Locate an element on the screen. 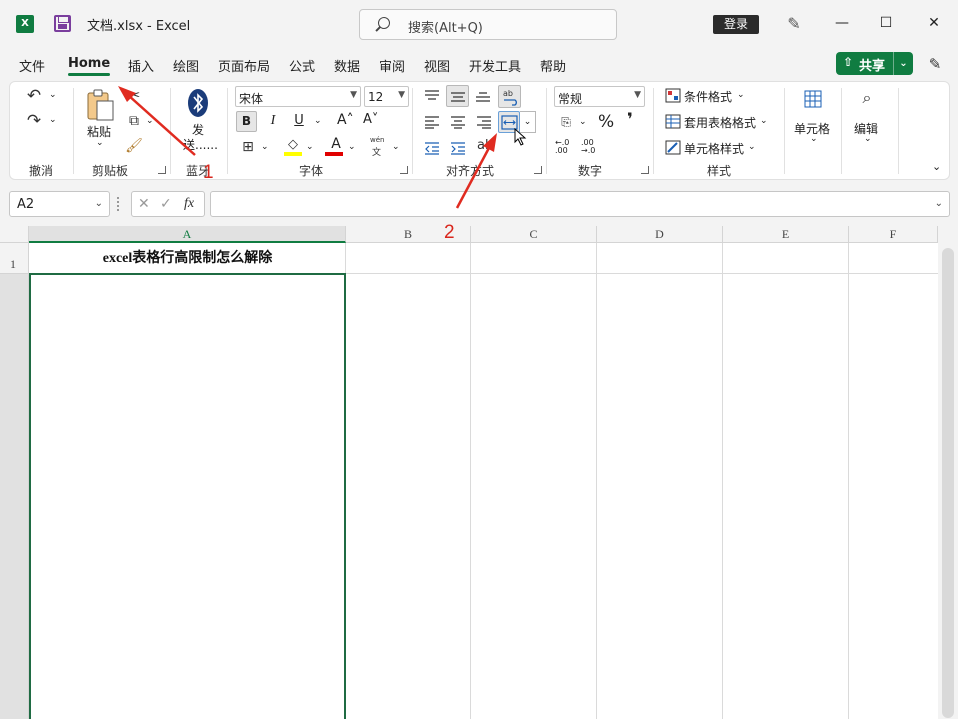 The height and width of the screenshot is (719, 958). tab-home: Home is located at coordinates (89, 63).